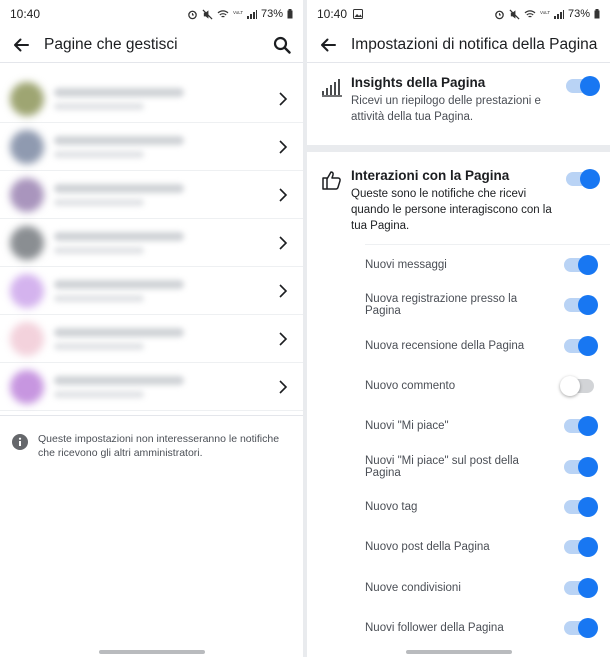  What do you see at coordinates (441, 305) in the screenshot?
I see `notification-setting-label: Nuova registrazione presso la Pagina` at bounding box center [441, 305].